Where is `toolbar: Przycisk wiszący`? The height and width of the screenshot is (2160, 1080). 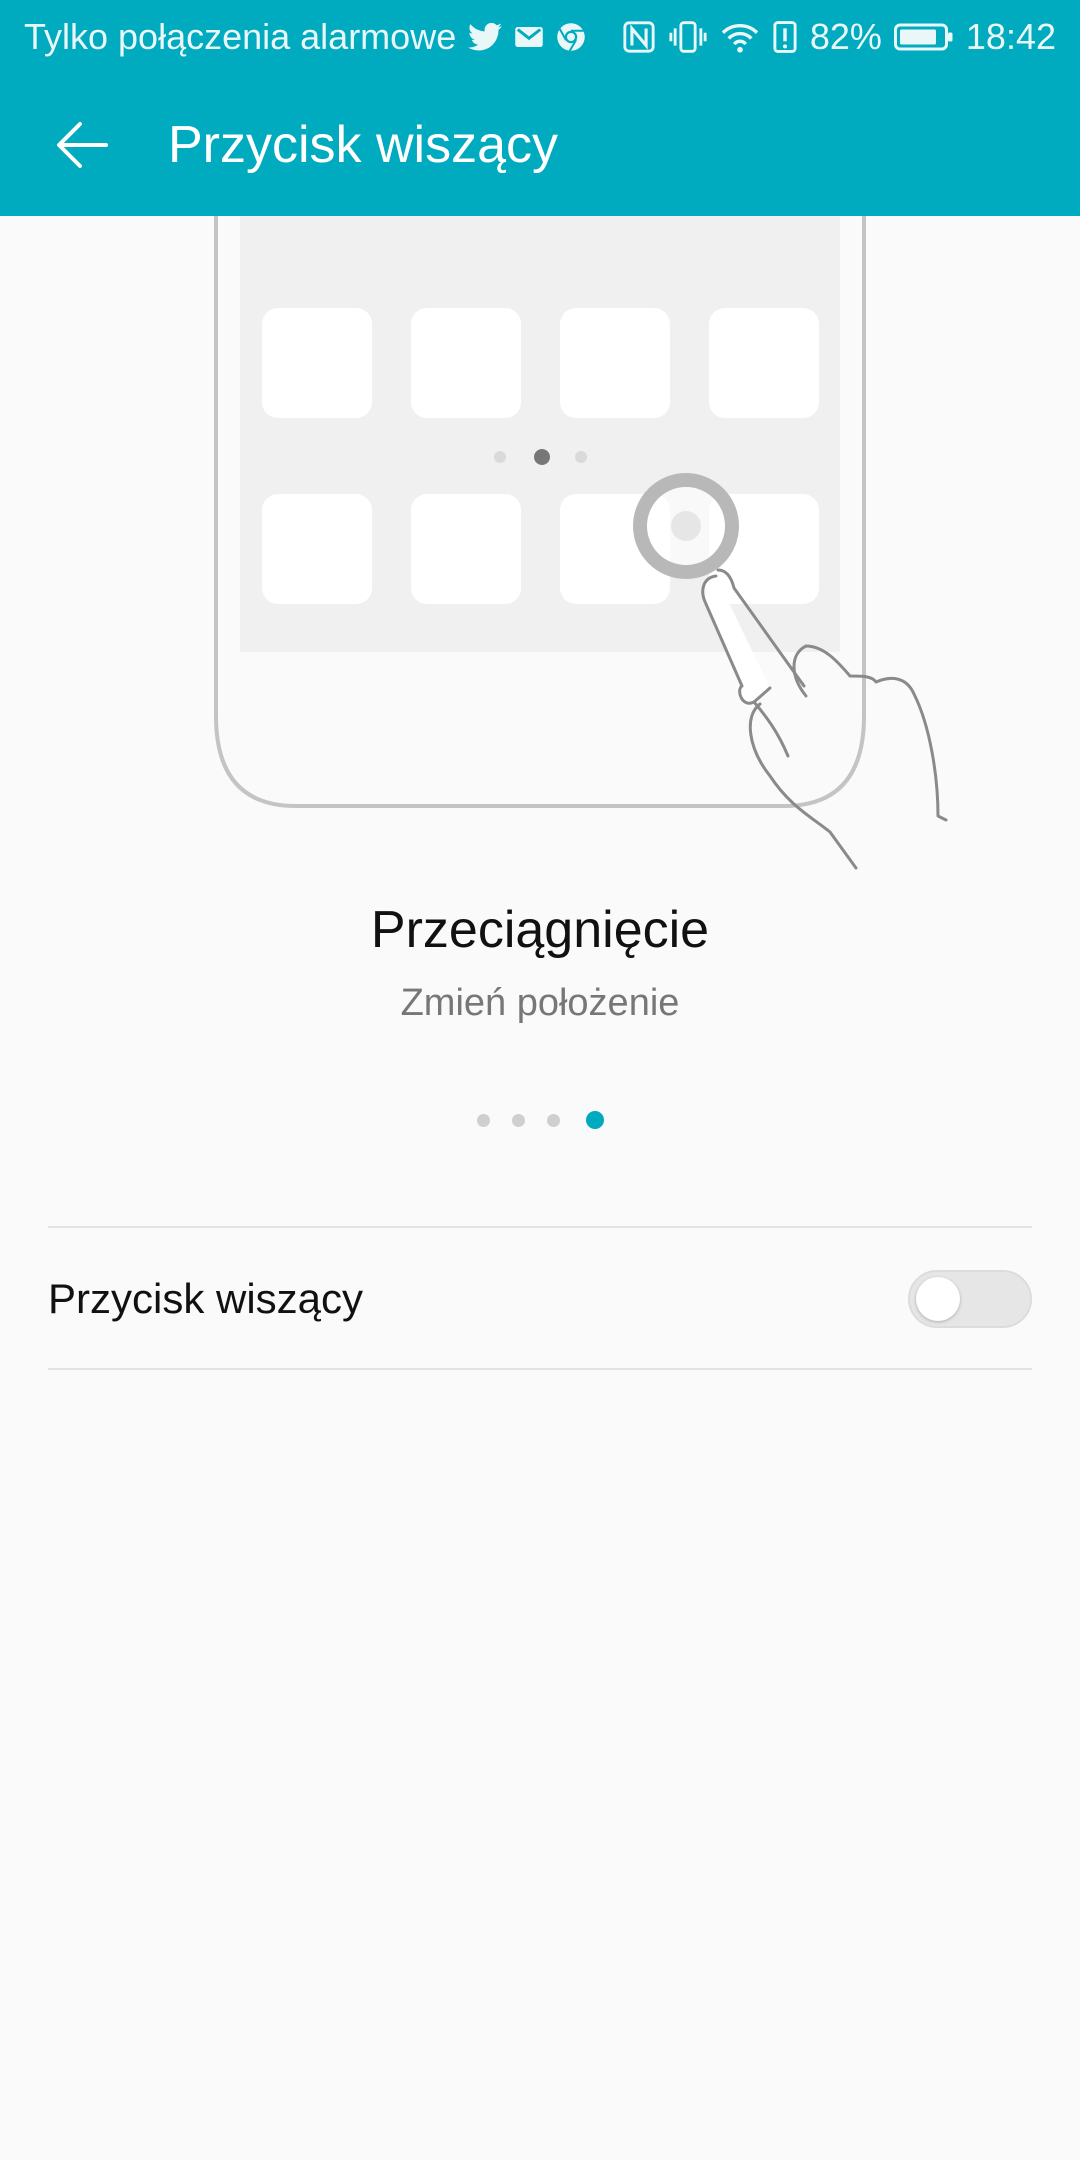 toolbar: Przycisk wiszący is located at coordinates (540, 145).